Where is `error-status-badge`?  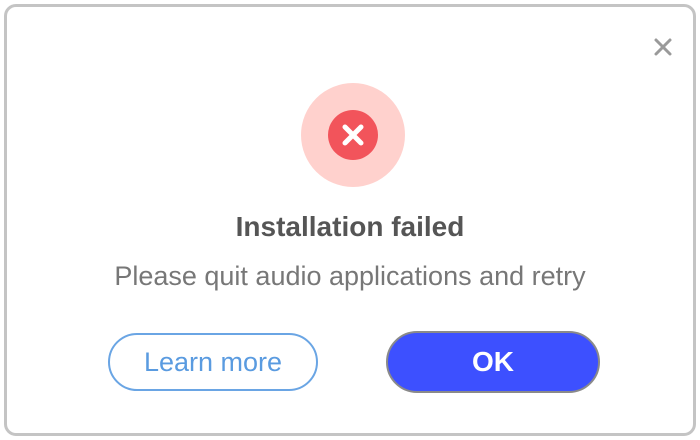 error-status-badge is located at coordinates (353, 135).